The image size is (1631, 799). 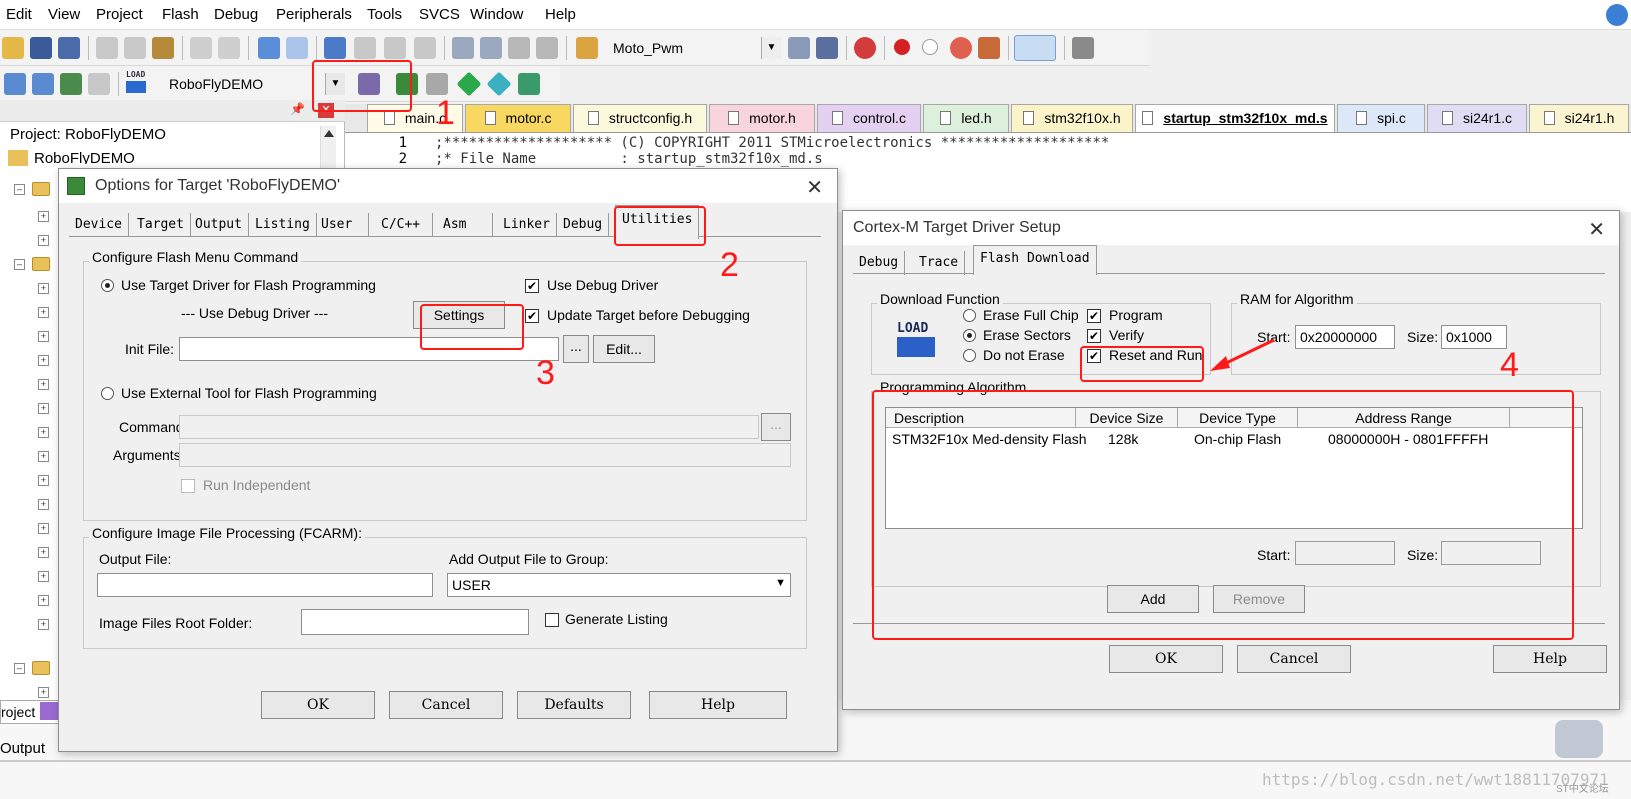 I want to click on pack-installer-icon, so click(x=499, y=84).